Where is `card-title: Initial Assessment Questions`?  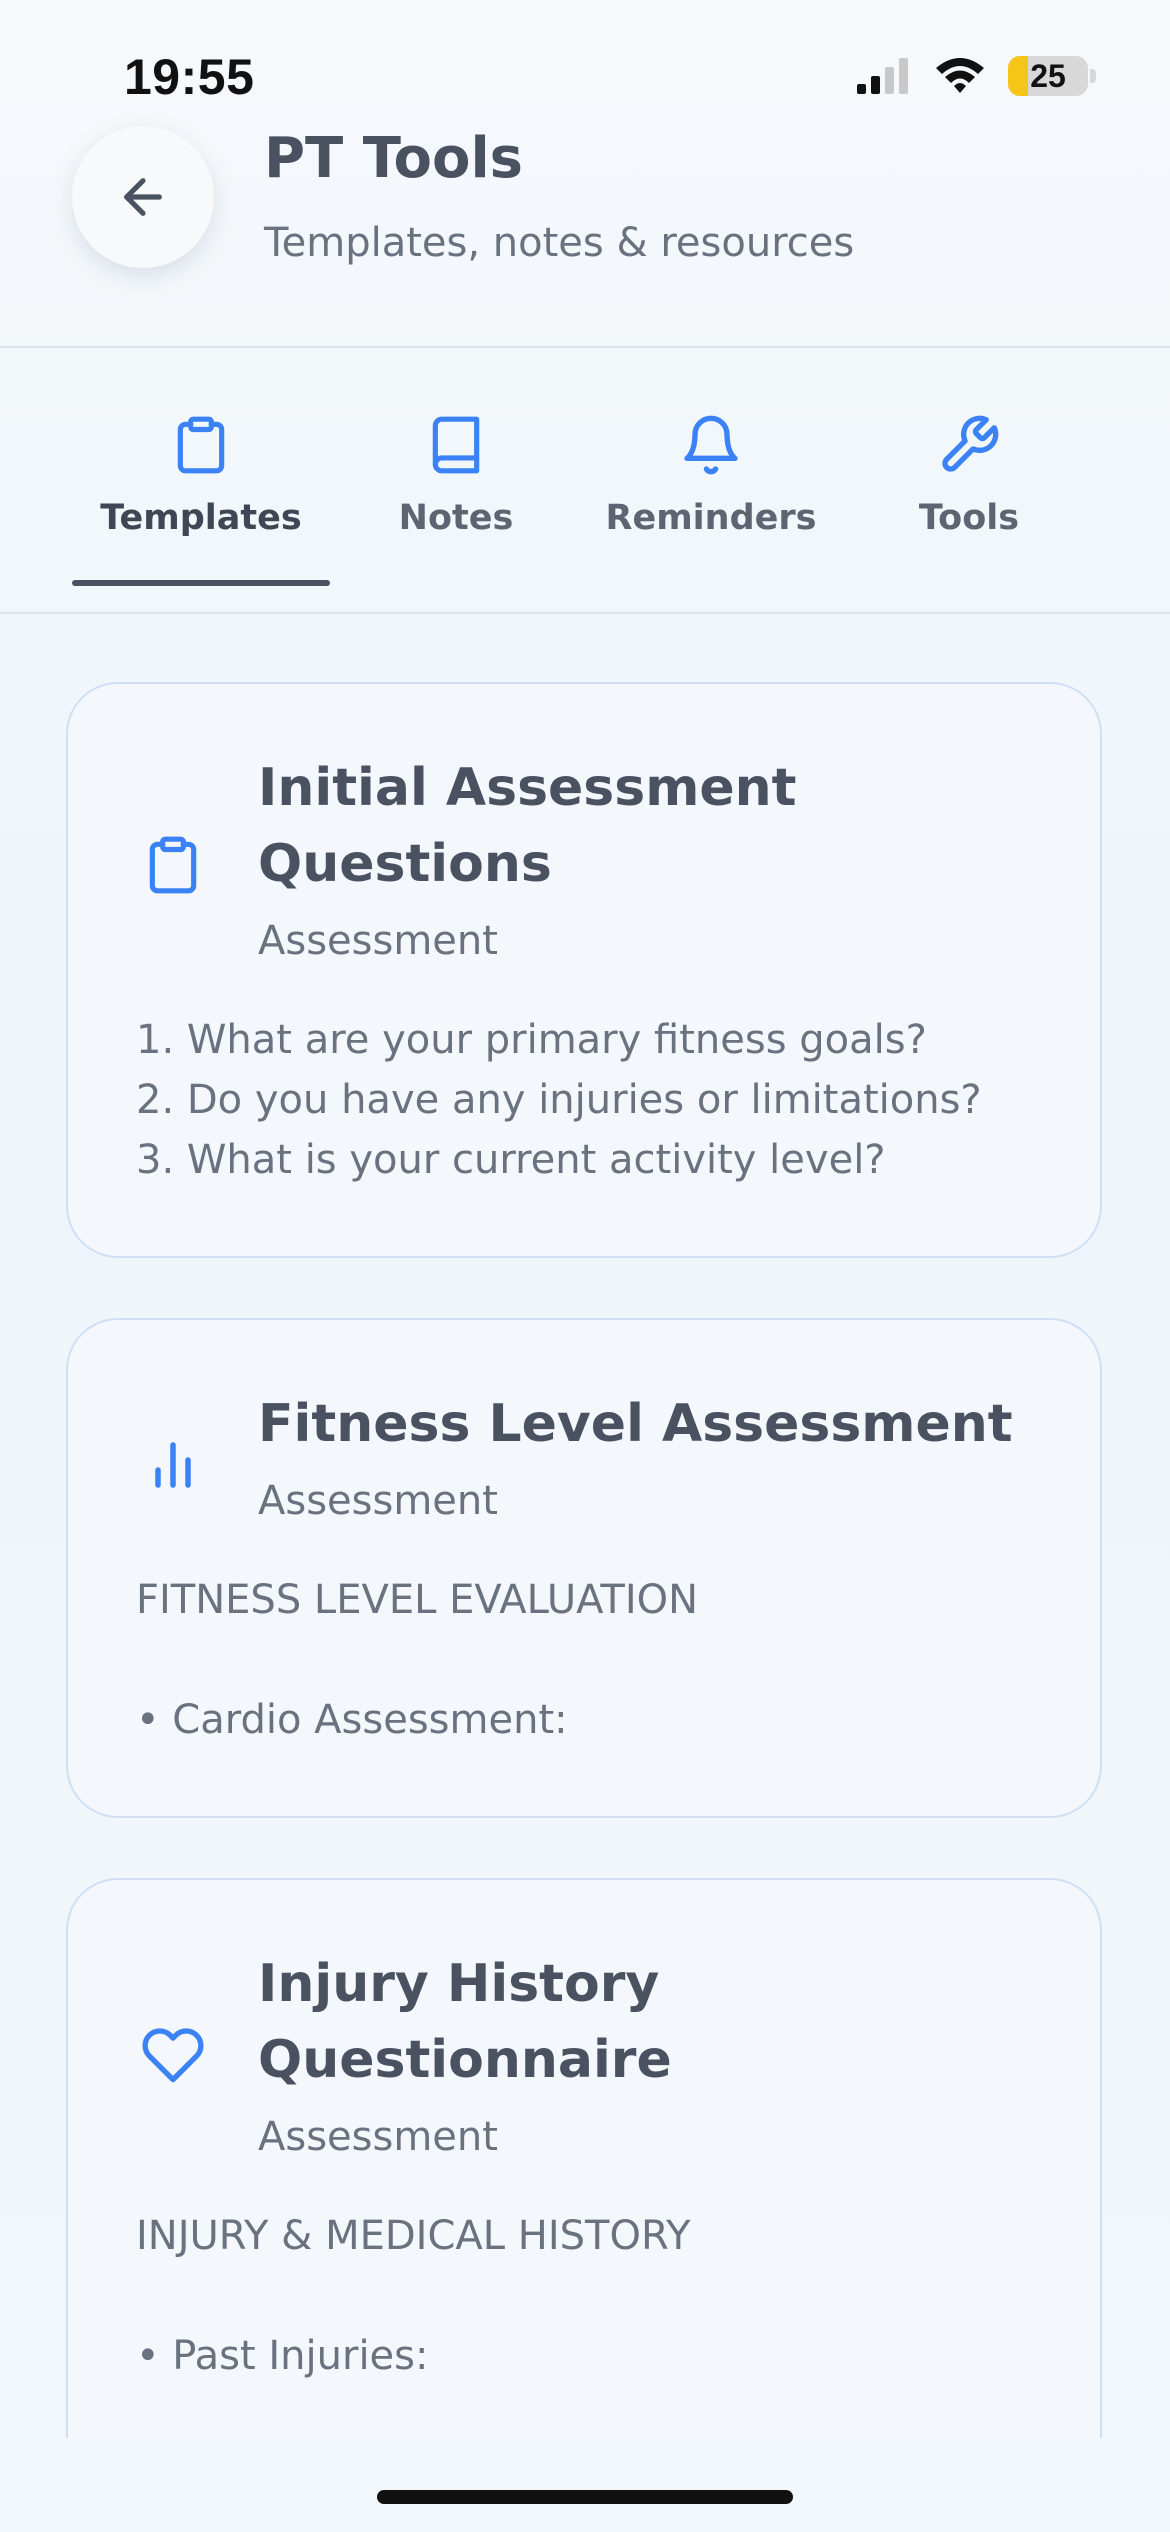
card-title: Initial Assessment Questions is located at coordinates (527, 826).